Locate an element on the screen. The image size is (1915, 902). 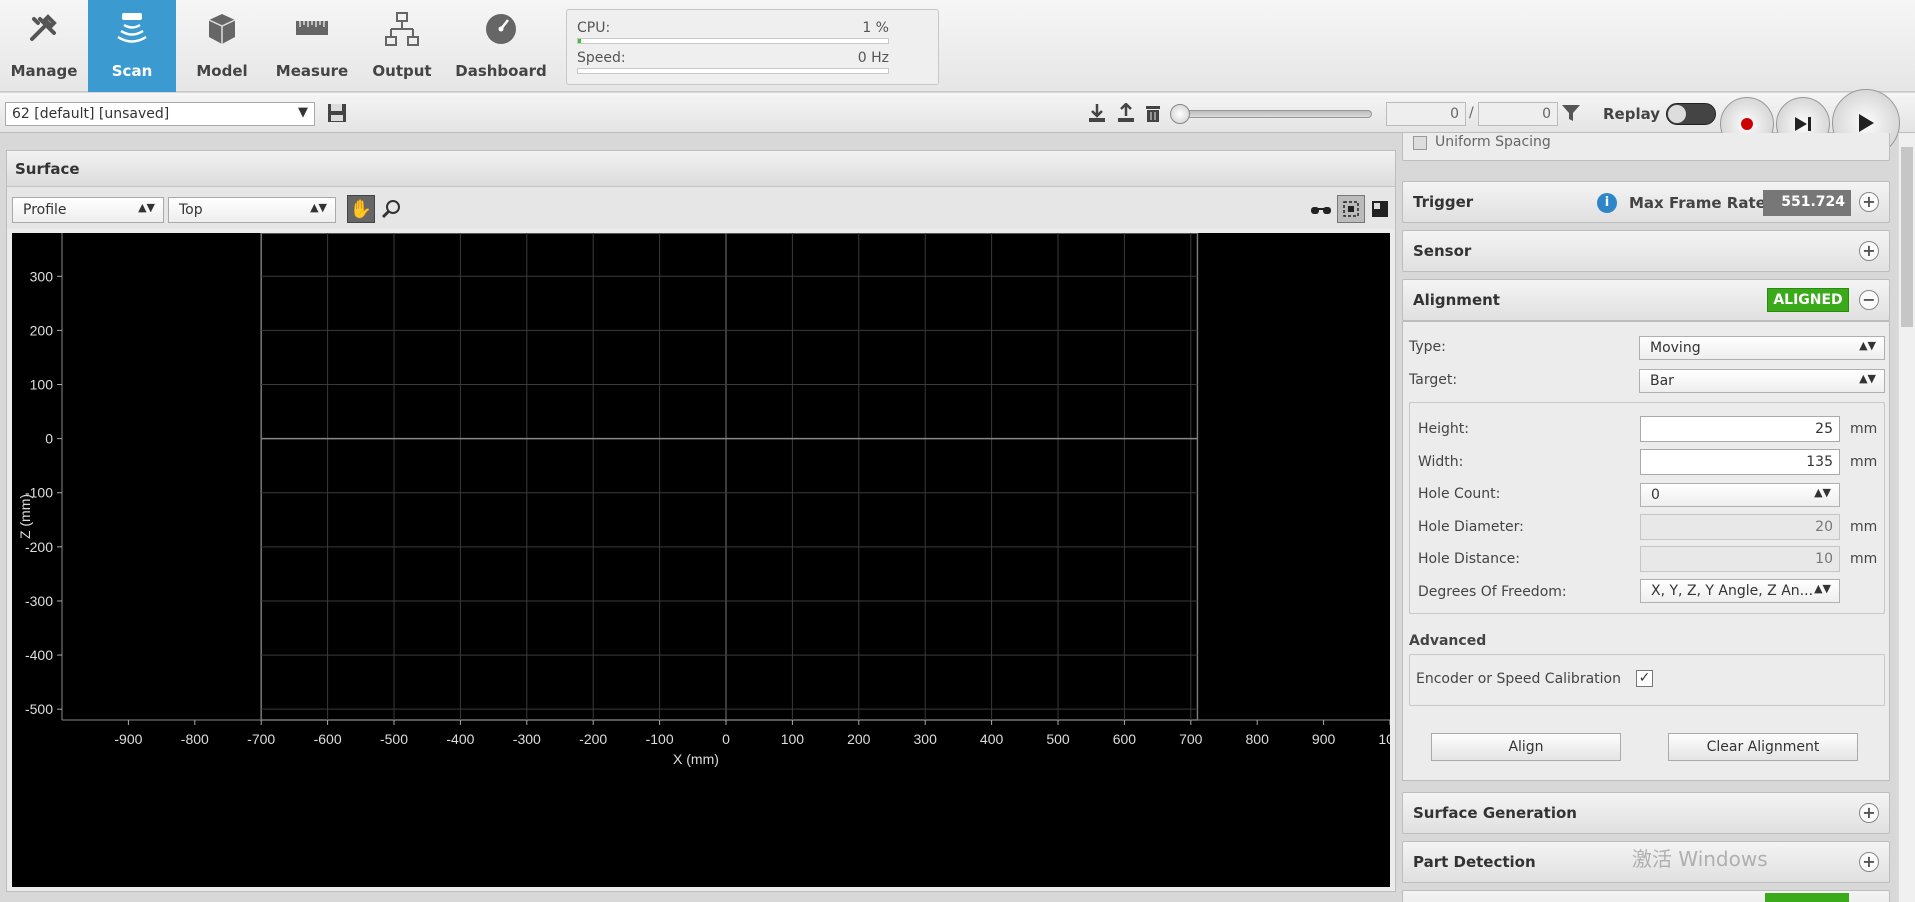
width-label: Width: is located at coordinates (1441, 462).